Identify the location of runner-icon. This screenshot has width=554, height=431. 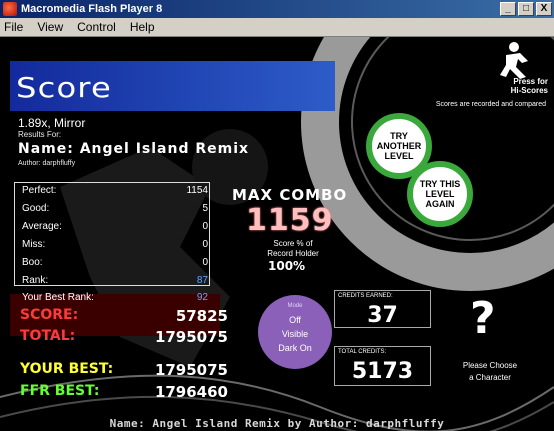
(514, 60).